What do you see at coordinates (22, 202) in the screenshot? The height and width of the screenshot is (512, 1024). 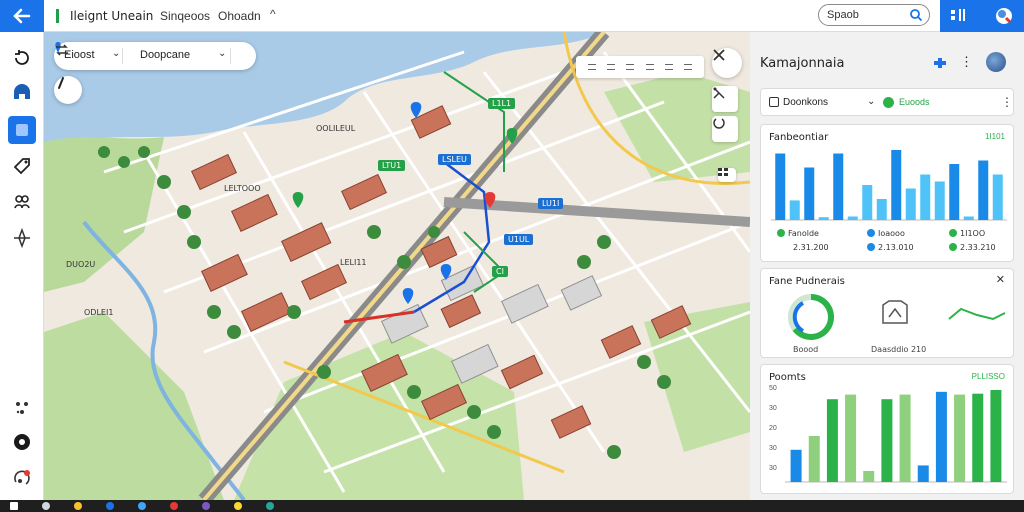 I see `rail-people-button` at bounding box center [22, 202].